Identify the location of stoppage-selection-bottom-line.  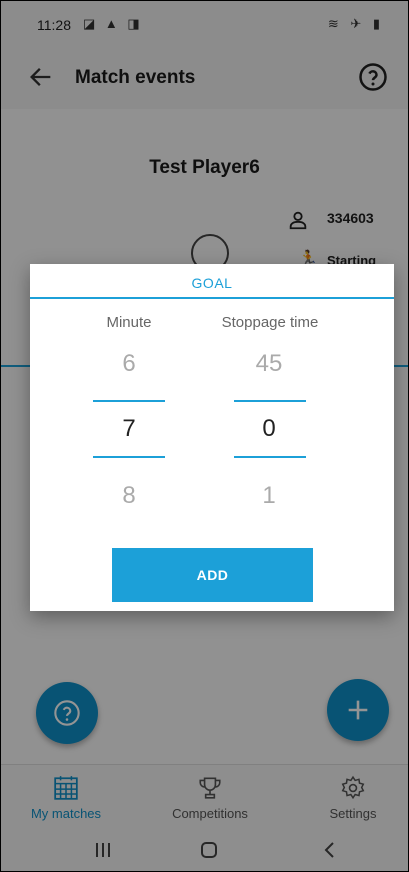
(270, 457).